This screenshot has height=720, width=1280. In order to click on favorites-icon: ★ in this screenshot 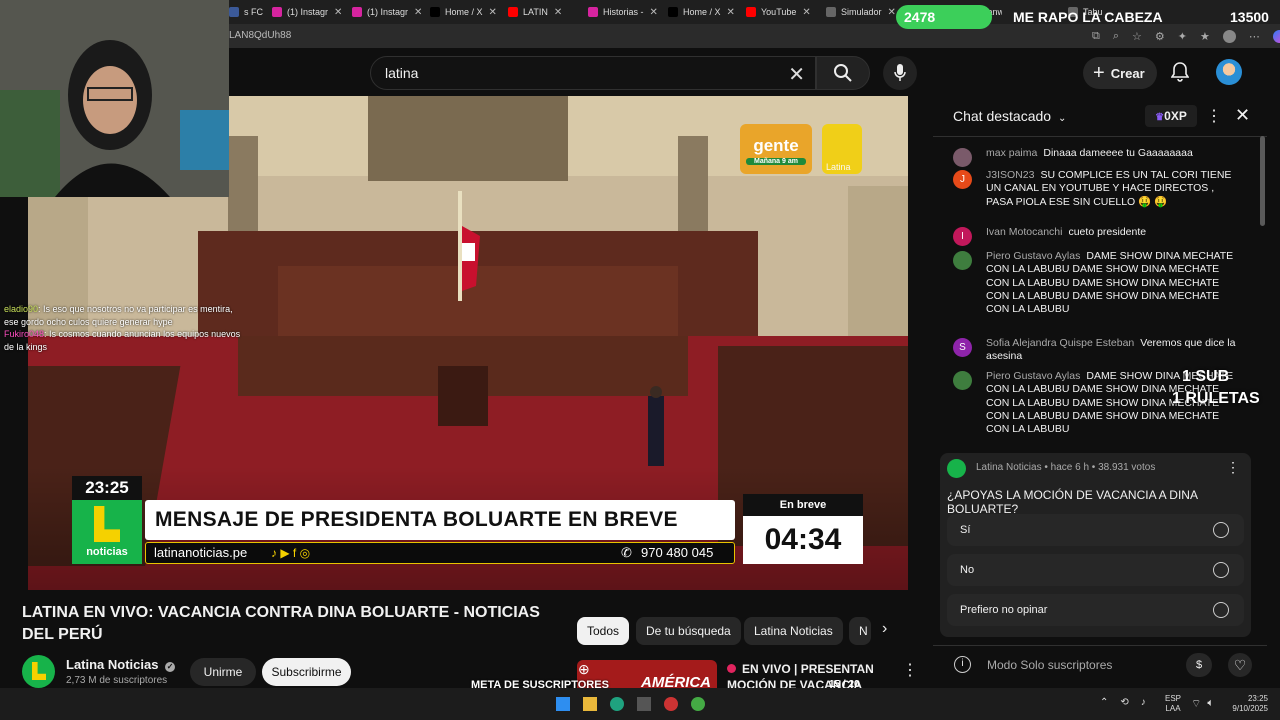, I will do `click(1205, 36)`.